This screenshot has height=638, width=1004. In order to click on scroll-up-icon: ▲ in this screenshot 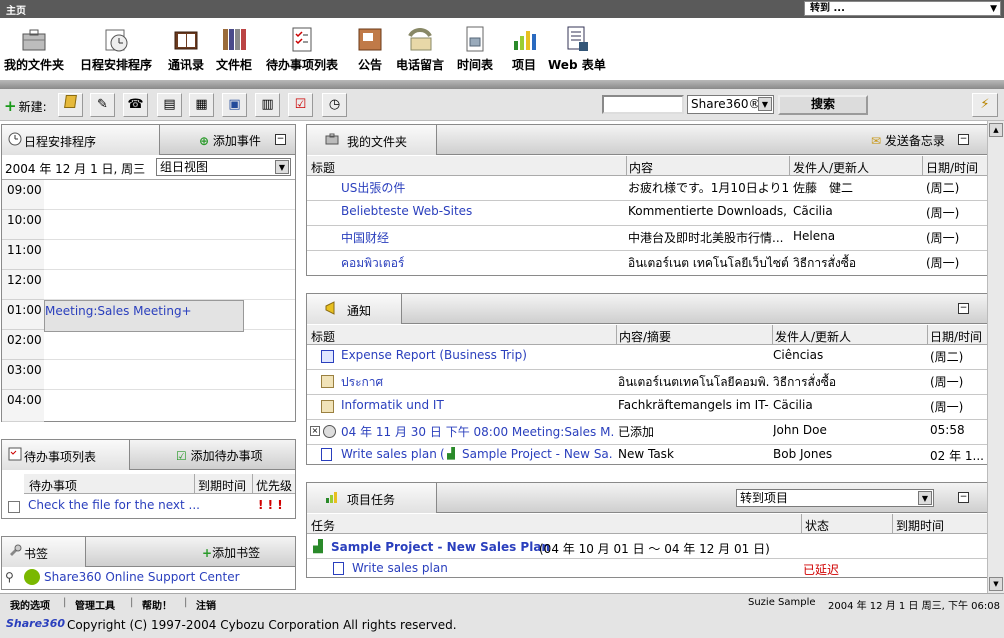, I will do `click(996, 130)`.